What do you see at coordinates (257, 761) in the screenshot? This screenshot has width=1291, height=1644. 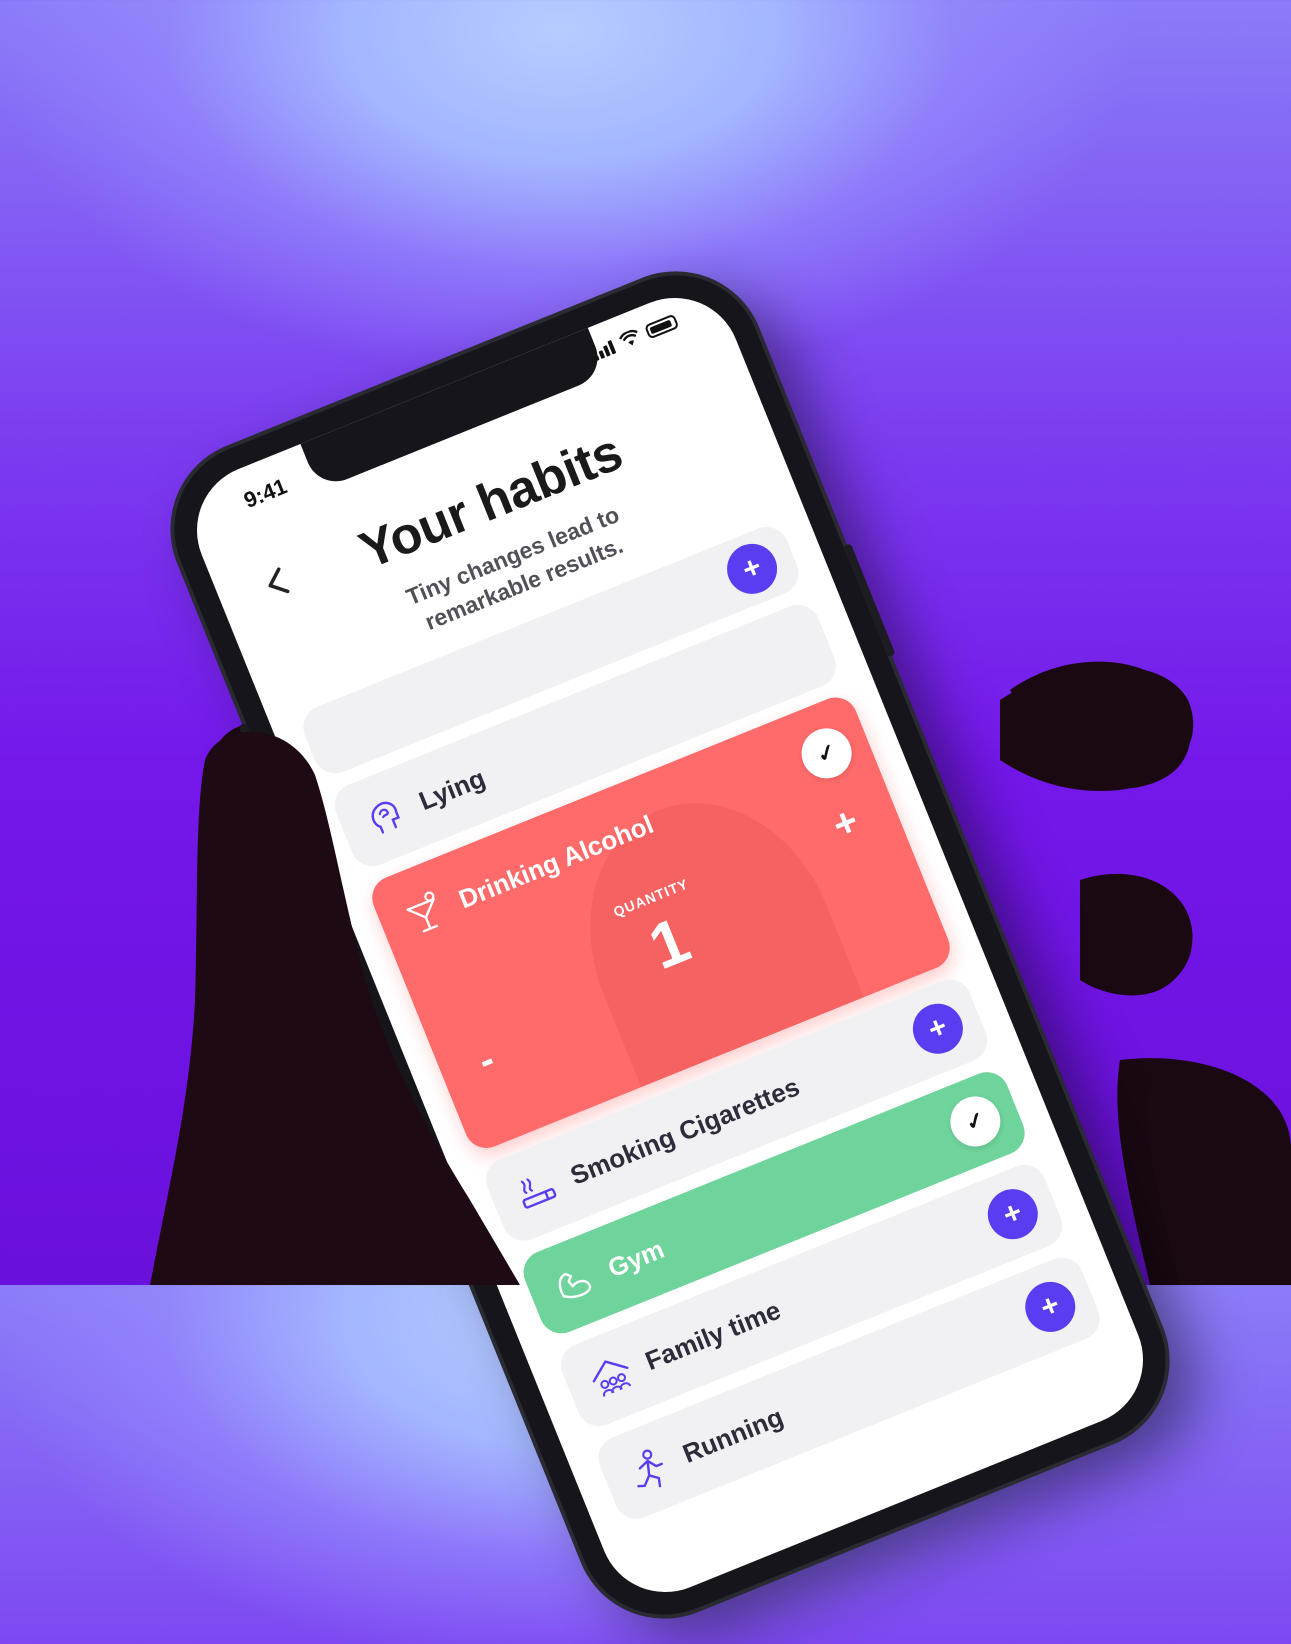 I see `volume-up-button` at bounding box center [257, 761].